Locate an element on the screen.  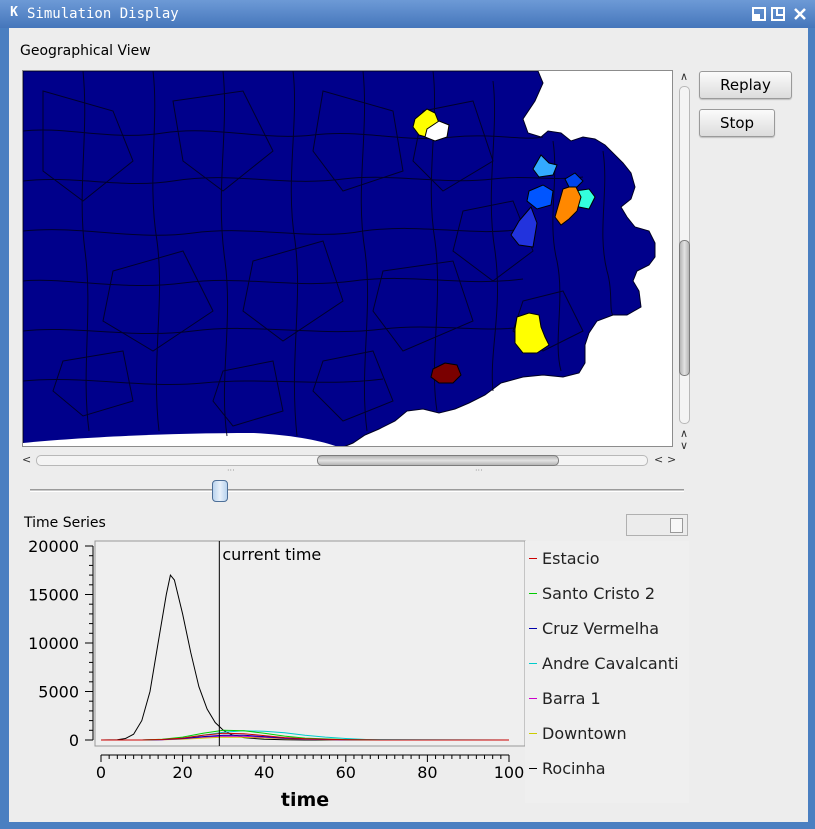
scroll-down-icon: ∨ is located at coordinates (684, 445).